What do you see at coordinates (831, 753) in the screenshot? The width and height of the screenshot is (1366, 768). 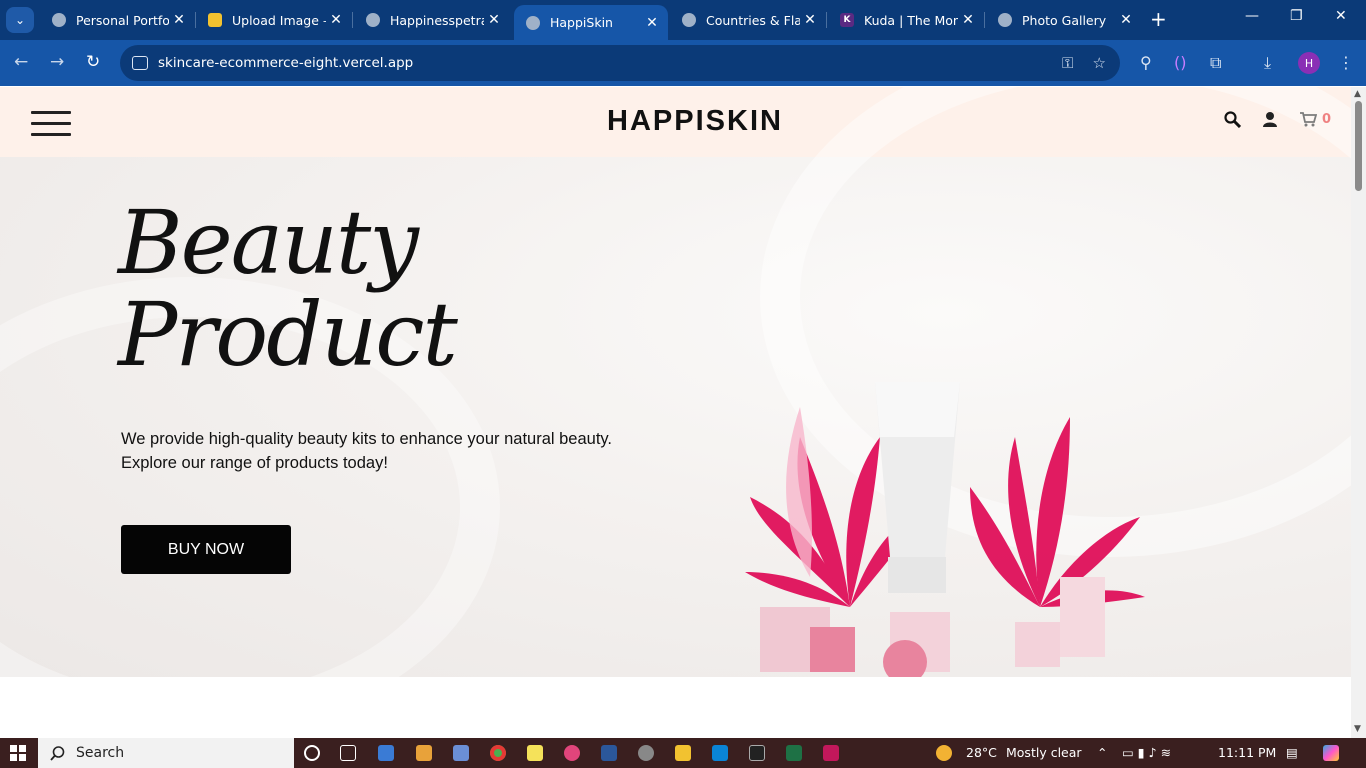 I see `figma-icon` at bounding box center [831, 753].